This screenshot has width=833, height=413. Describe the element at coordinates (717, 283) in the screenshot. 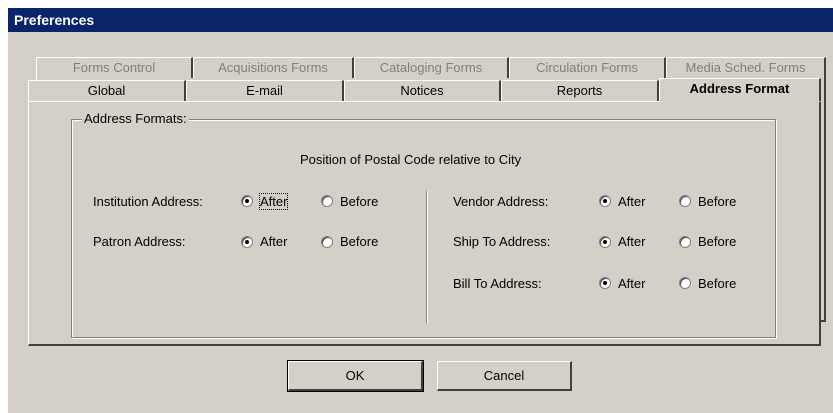

I see `bill-to-before-label: Before` at that location.